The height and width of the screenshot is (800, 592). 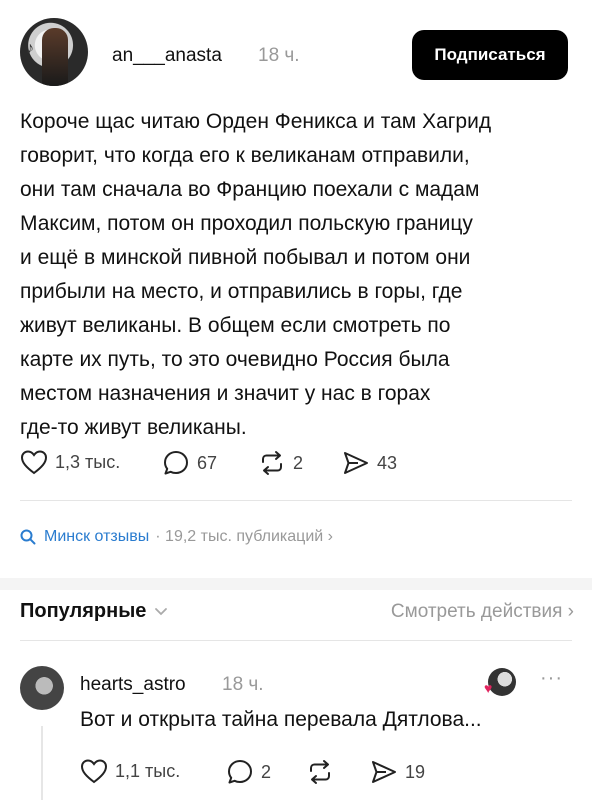 What do you see at coordinates (296, 584) in the screenshot?
I see `section-separator` at bounding box center [296, 584].